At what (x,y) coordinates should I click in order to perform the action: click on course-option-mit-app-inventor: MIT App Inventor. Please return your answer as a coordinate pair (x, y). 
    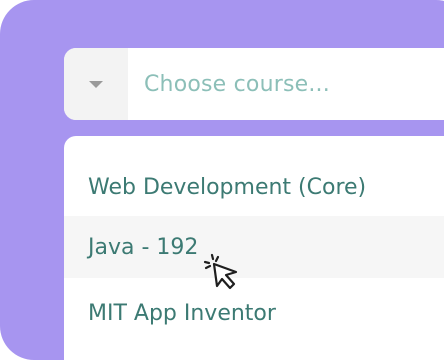
    Looking at the image, I should click on (254, 313).